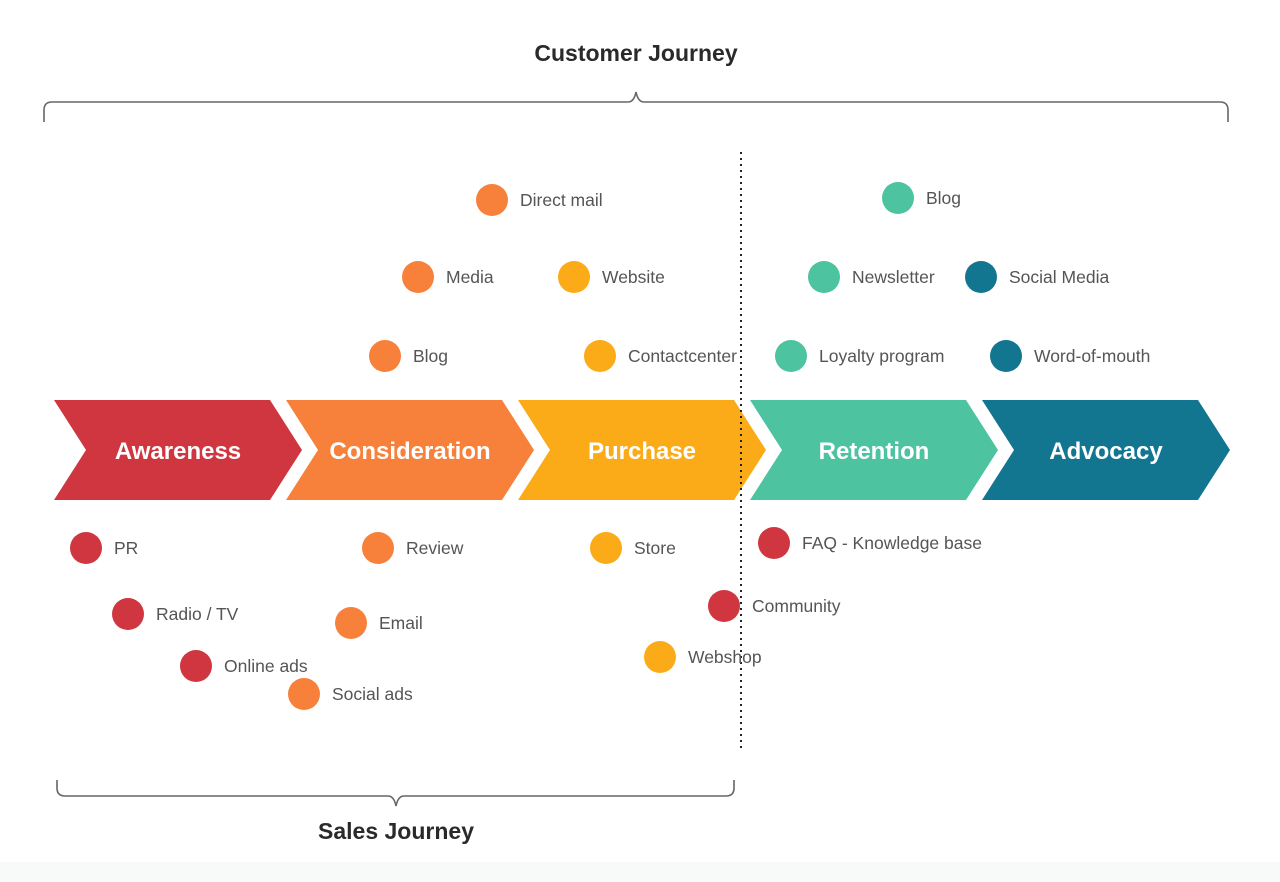 This screenshot has width=1280, height=882. Describe the element at coordinates (178, 451) in the screenshot. I see `stage-label-awareness: Awareness` at that location.